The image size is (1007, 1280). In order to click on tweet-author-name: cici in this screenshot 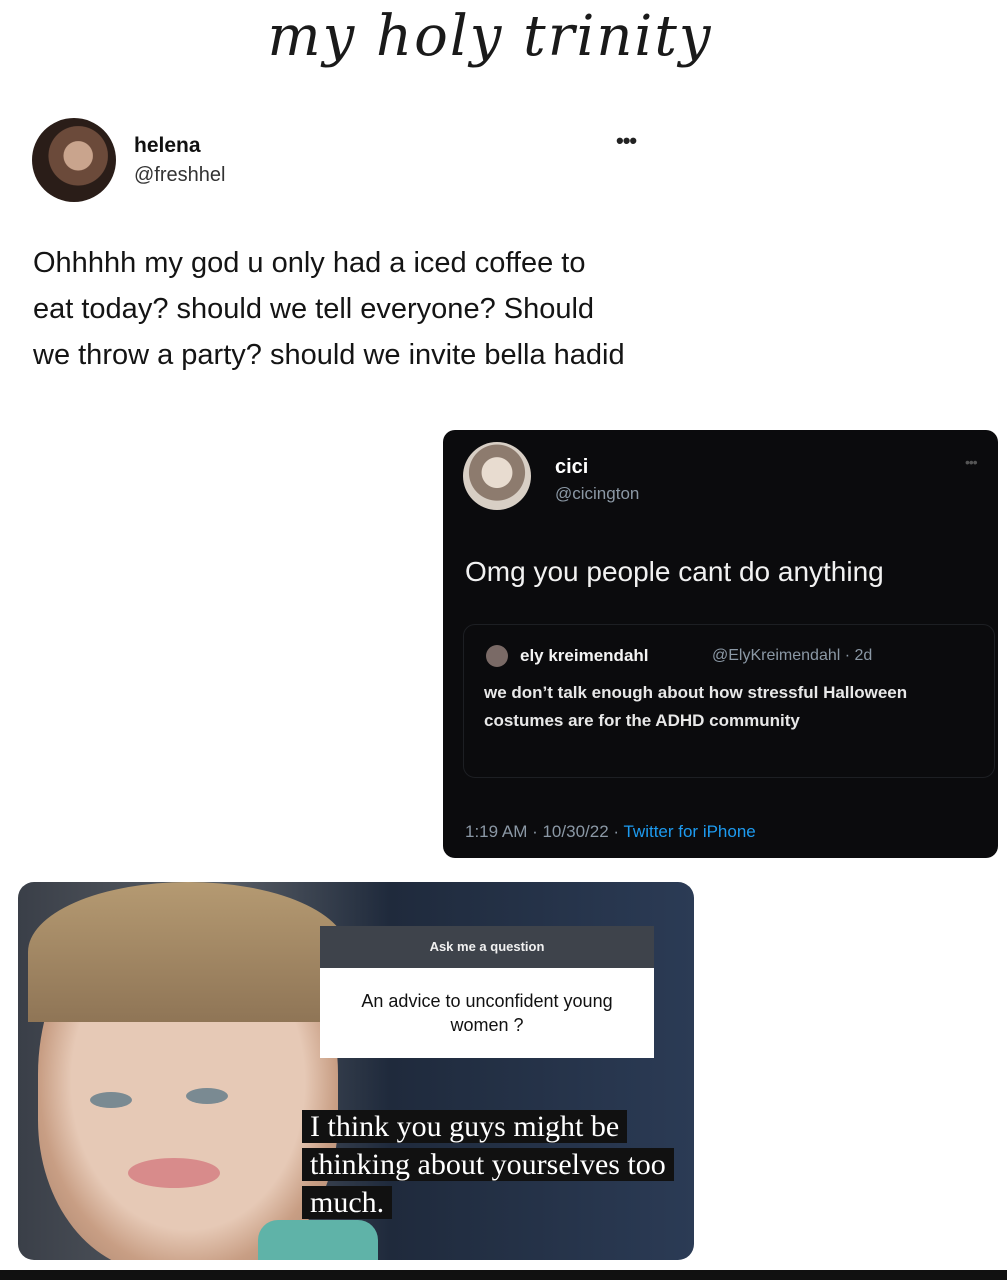, I will do `click(571, 467)`.